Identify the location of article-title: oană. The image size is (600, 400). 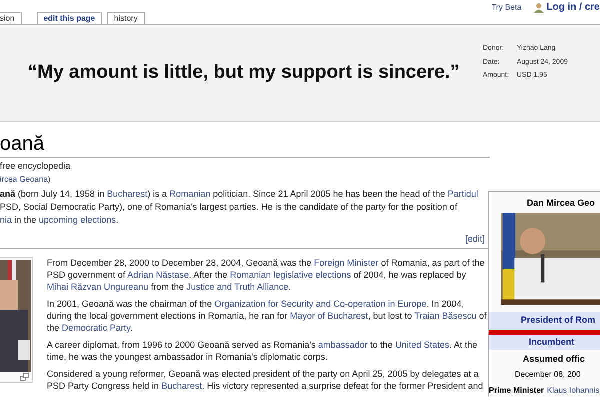
(245, 144).